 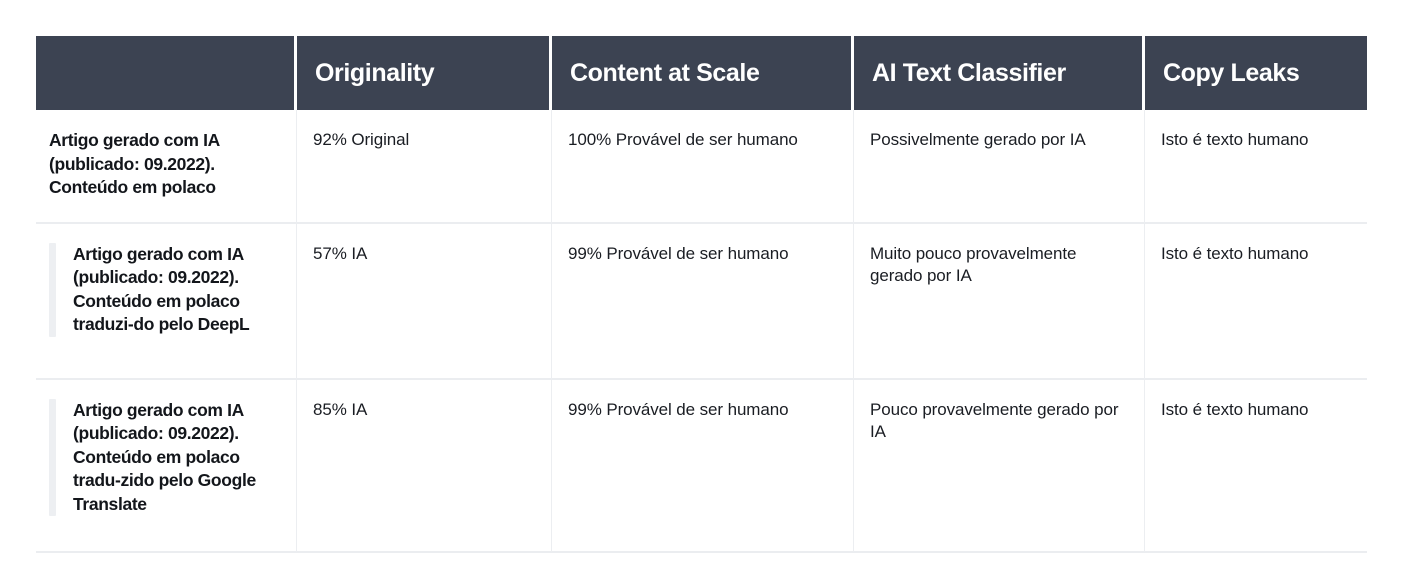 What do you see at coordinates (994, 420) in the screenshot?
I see `cell-value: Pouco provavelmente gerado por IA` at bounding box center [994, 420].